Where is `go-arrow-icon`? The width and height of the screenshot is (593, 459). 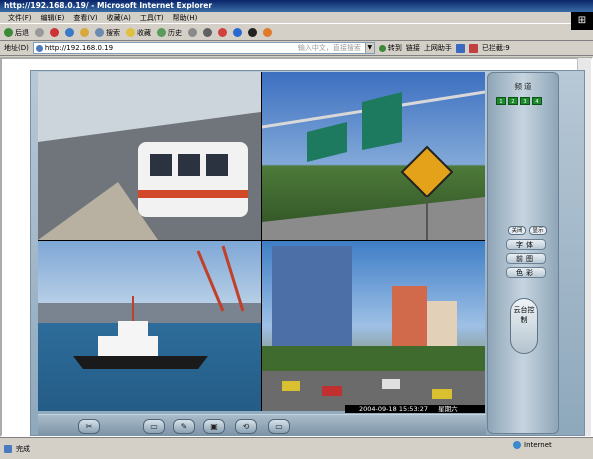 go-arrow-icon is located at coordinates (382, 48).